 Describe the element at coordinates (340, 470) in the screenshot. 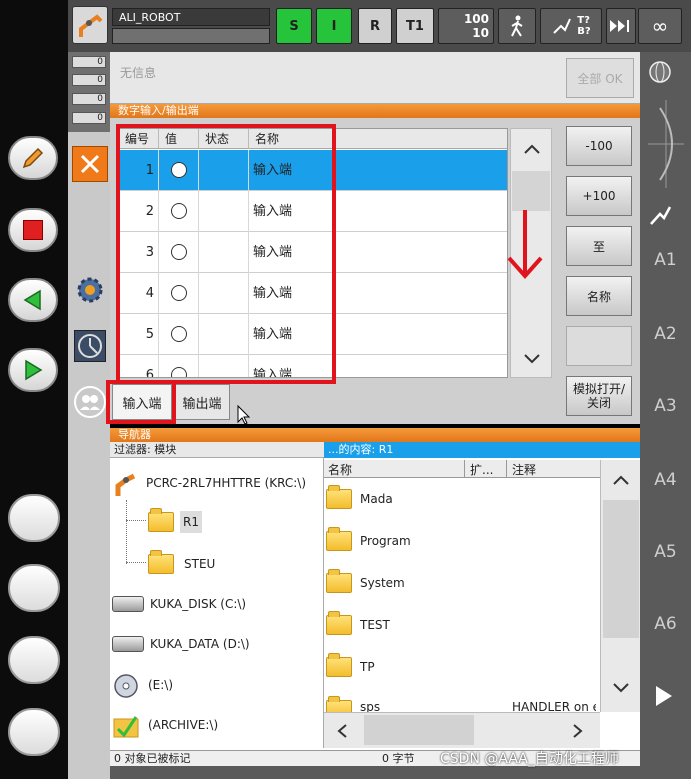

I see `col-file-name: 名称` at that location.